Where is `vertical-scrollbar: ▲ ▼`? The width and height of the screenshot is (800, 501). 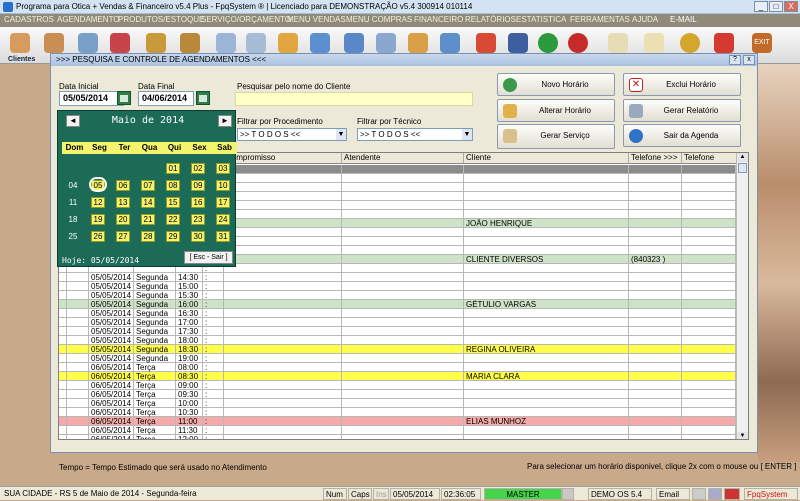
vertical-scrollbar: ▲ ▼ is located at coordinates (742, 296).